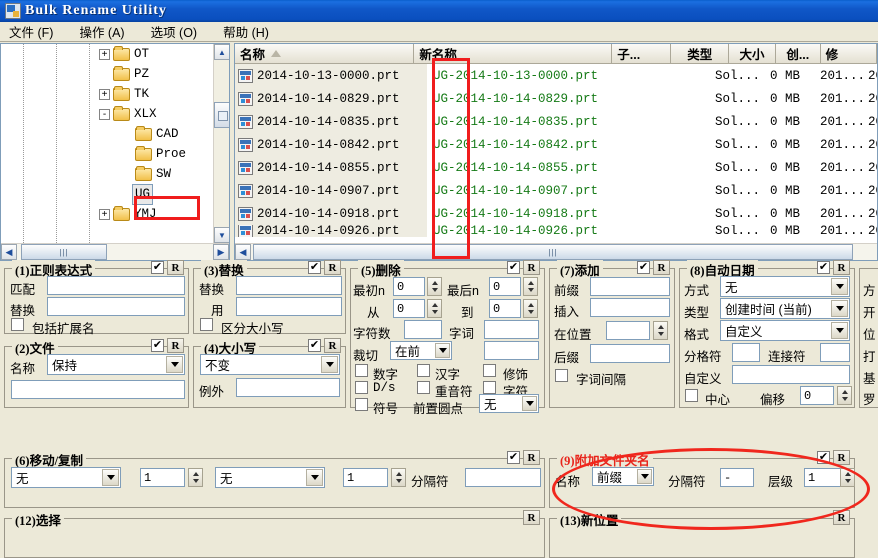  Describe the element at coordinates (511, 329) in the screenshot. I see `words-input` at that location.